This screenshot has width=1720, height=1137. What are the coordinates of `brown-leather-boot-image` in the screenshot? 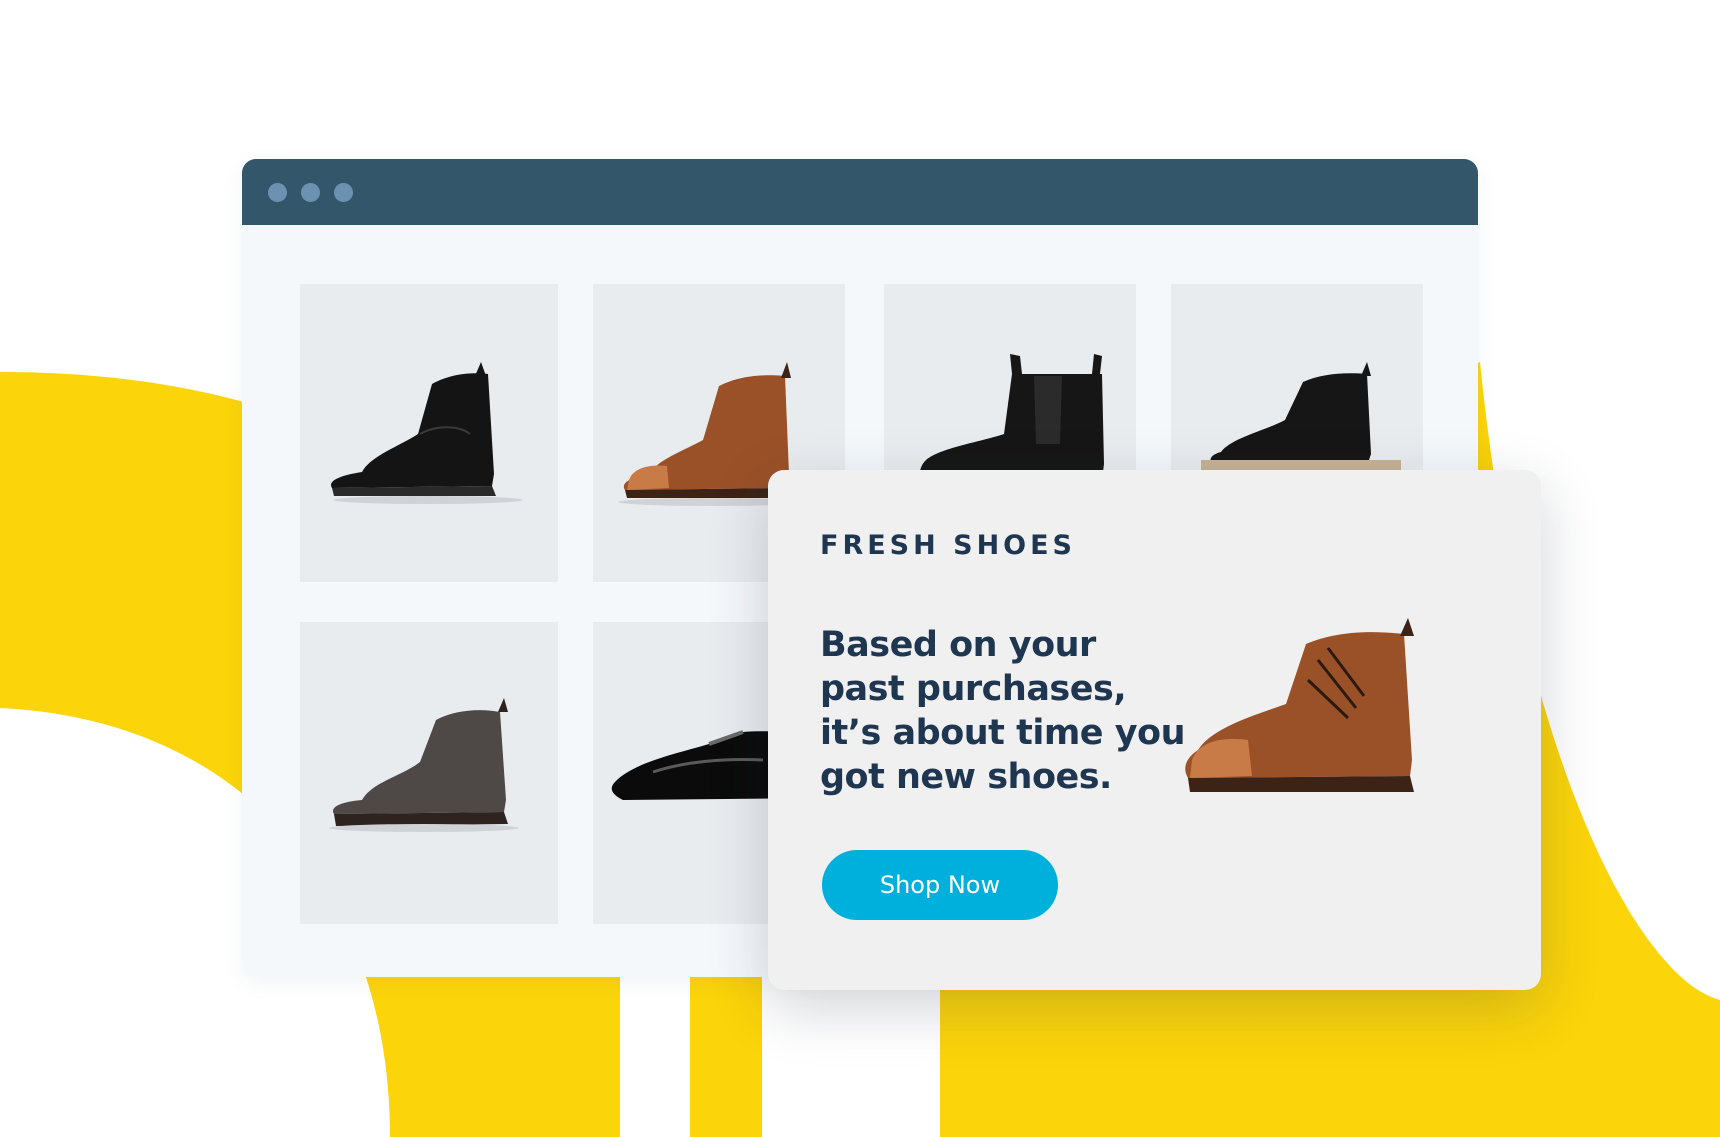 It's located at (1299, 705).